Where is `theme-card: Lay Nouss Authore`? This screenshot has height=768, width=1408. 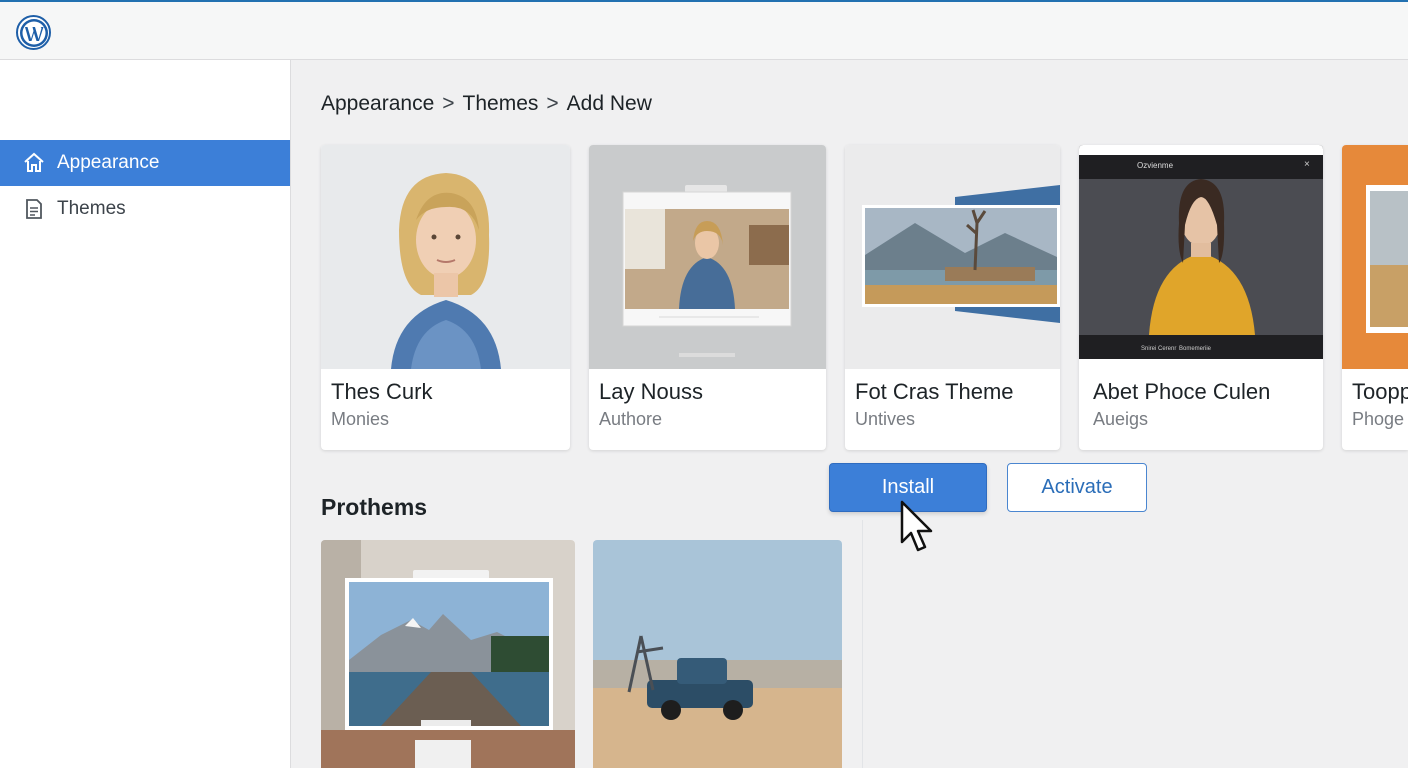 theme-card: Lay Nouss Authore is located at coordinates (707, 297).